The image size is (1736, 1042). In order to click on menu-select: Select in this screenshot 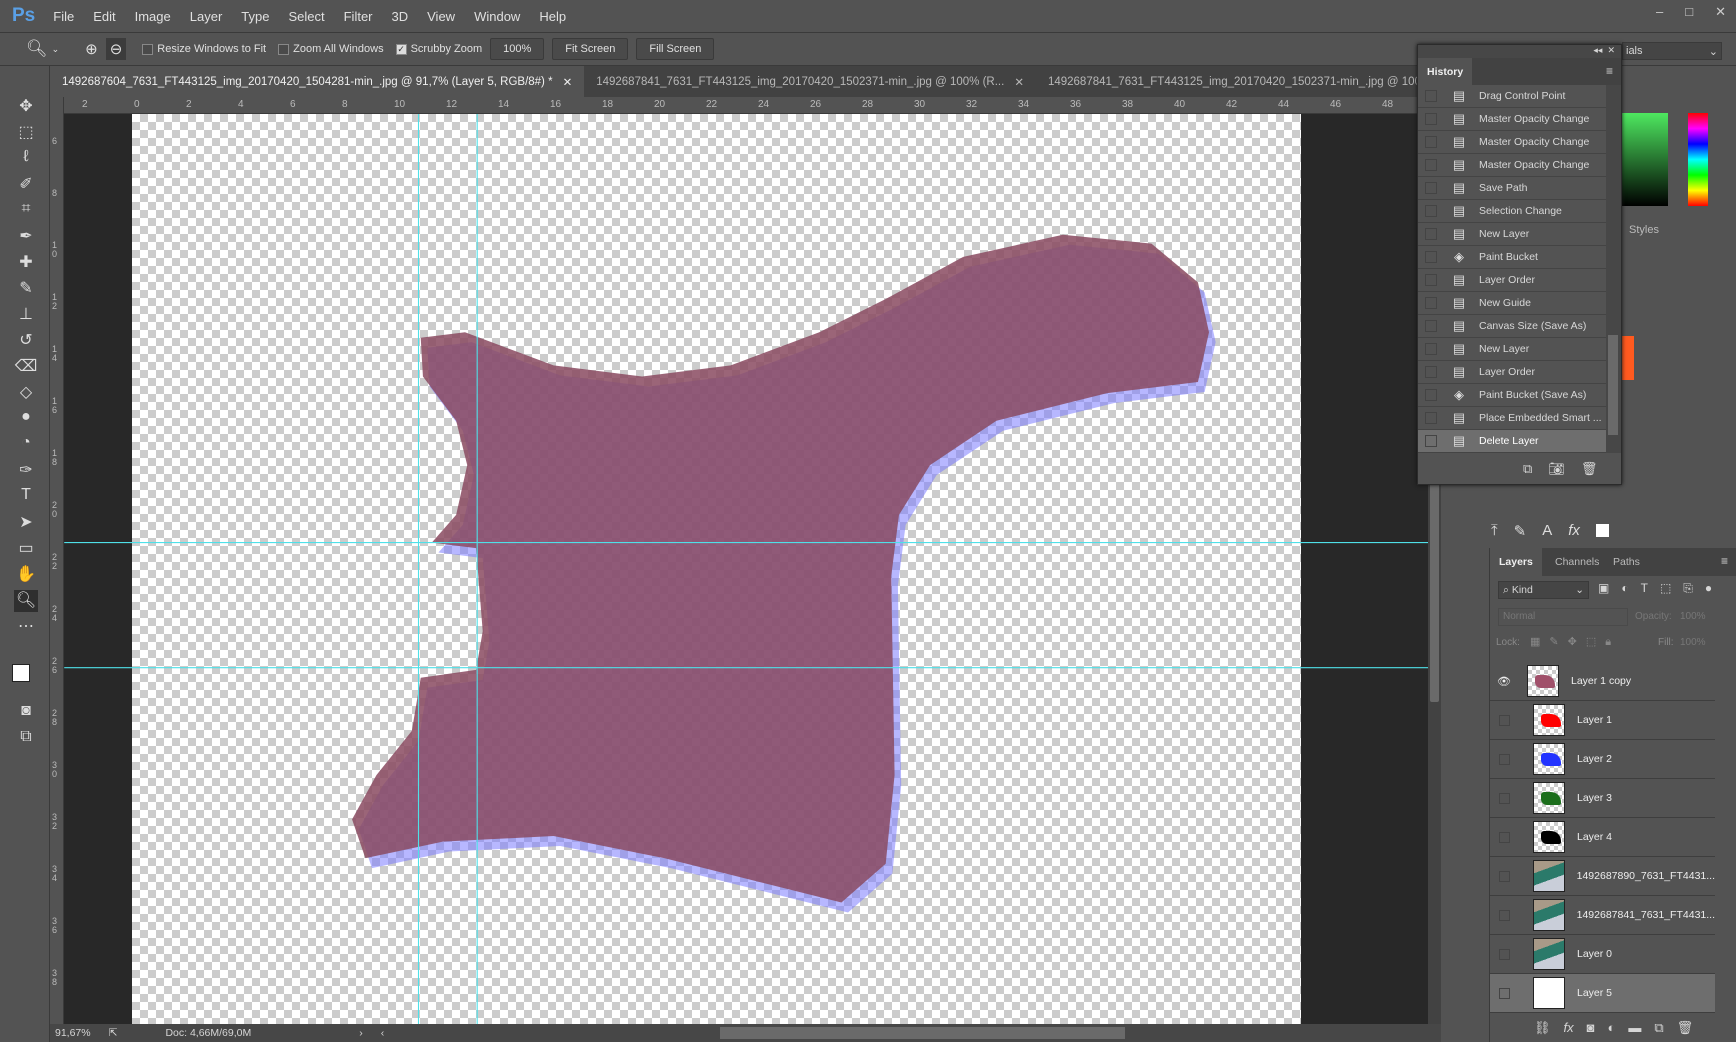, I will do `click(306, 16)`.